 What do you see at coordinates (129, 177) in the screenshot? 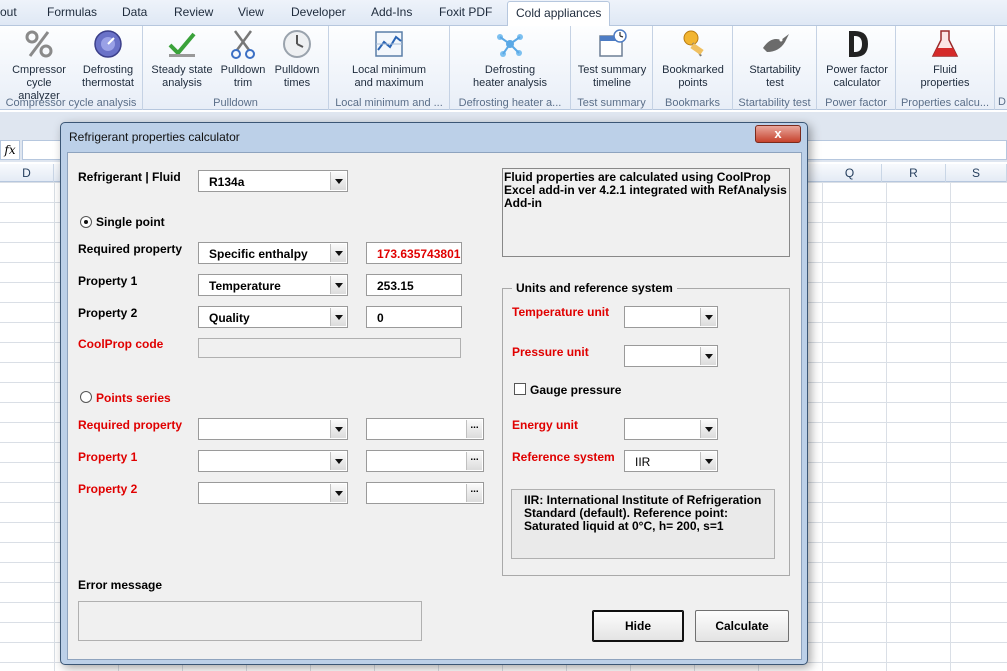
I see `refrigerant-label: Refrigerant | Fluid` at bounding box center [129, 177].